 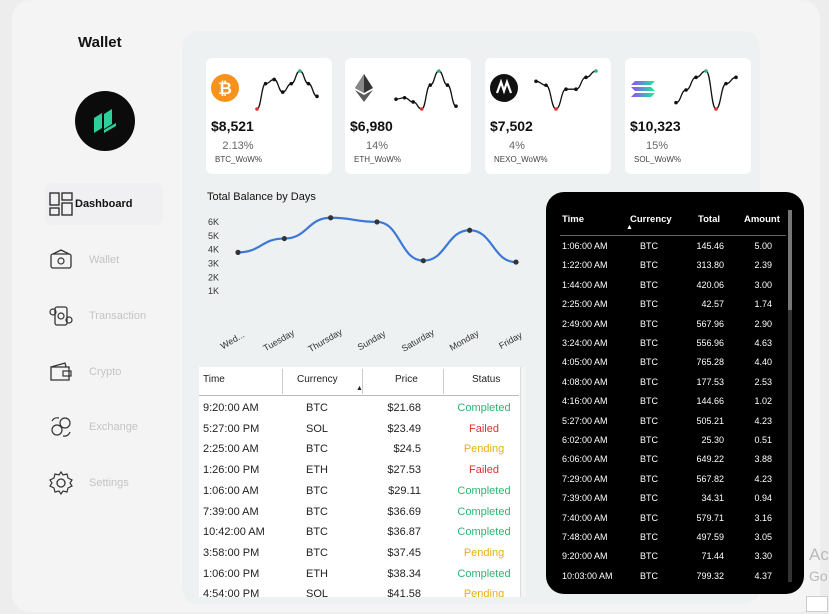 What do you see at coordinates (673, 285) in the screenshot?
I see `table-row: 1:44:00 AM BTC 420.06 3.00` at bounding box center [673, 285].